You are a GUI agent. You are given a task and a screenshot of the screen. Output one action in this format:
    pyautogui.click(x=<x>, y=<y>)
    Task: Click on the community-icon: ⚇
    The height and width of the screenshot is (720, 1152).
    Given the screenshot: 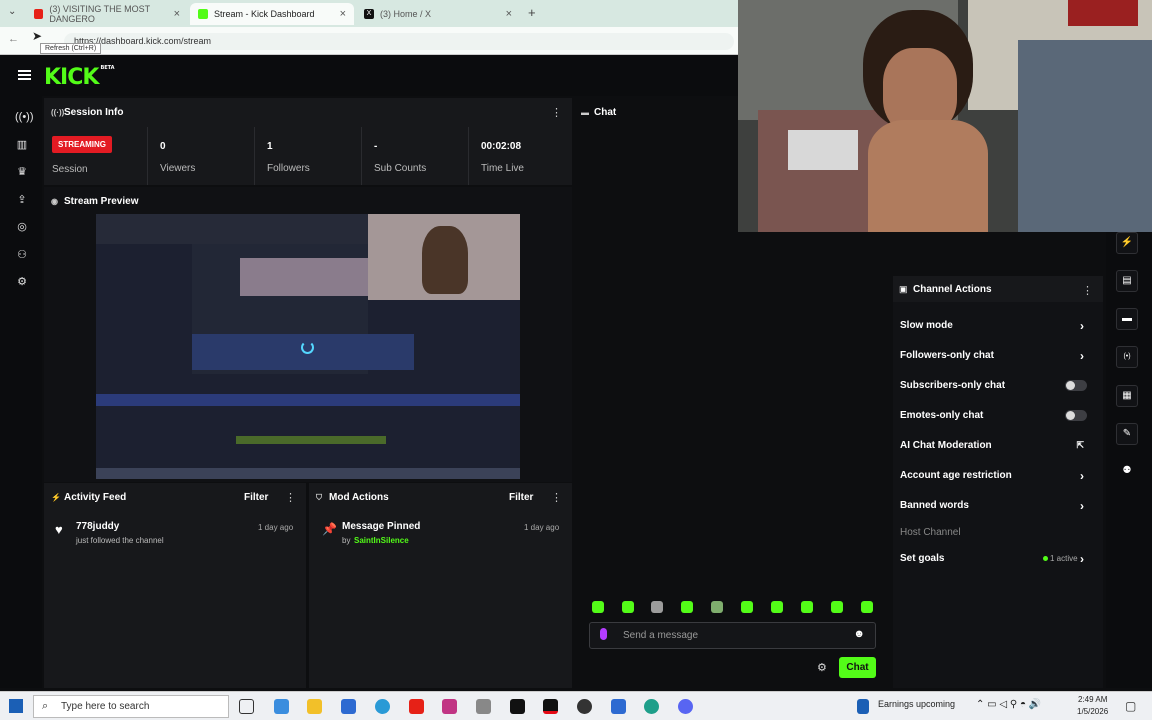 What is the action you would take?
    pyautogui.click(x=22, y=255)
    